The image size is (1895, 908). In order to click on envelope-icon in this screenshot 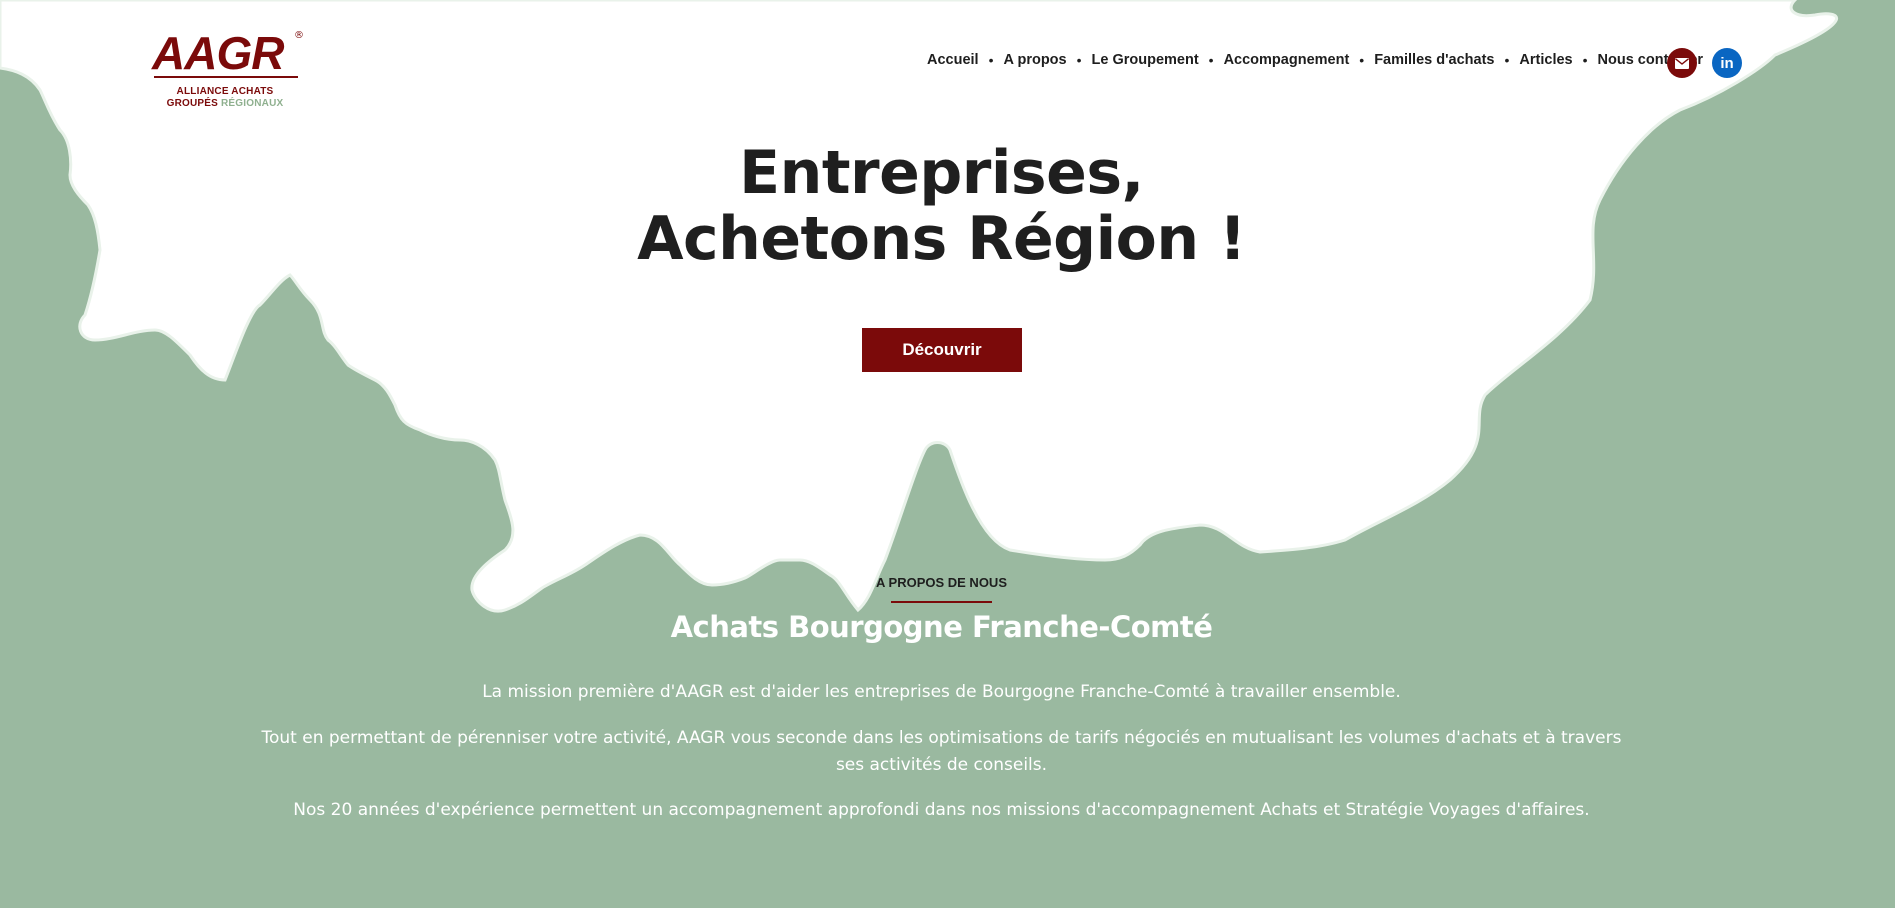, I will do `click(1682, 63)`.